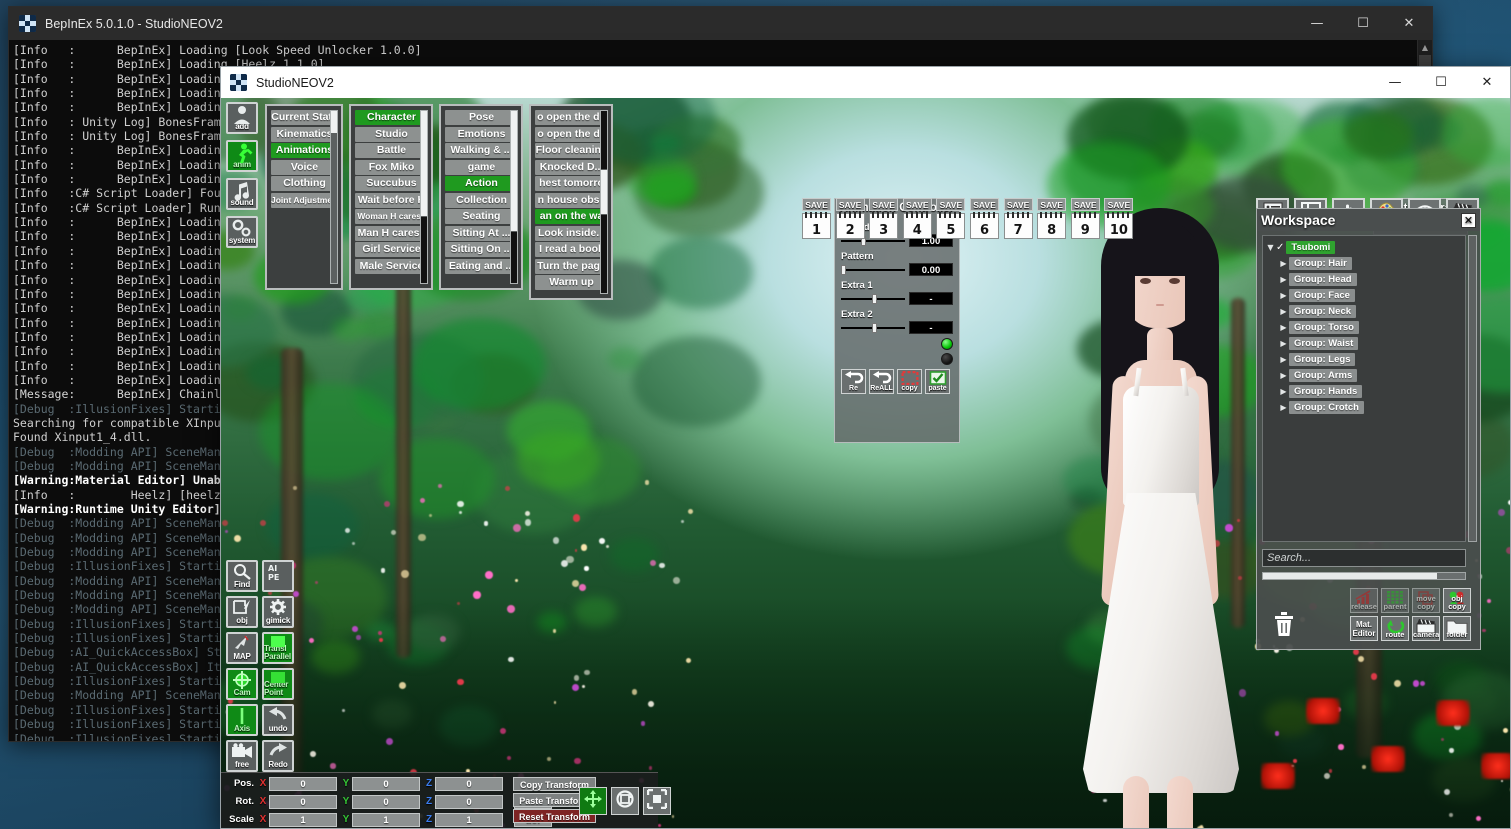 This screenshot has width=1511, height=829. What do you see at coordinates (1365, 391) in the screenshot?
I see `workspace-tree-item: ▶ Group: Hands` at bounding box center [1365, 391].